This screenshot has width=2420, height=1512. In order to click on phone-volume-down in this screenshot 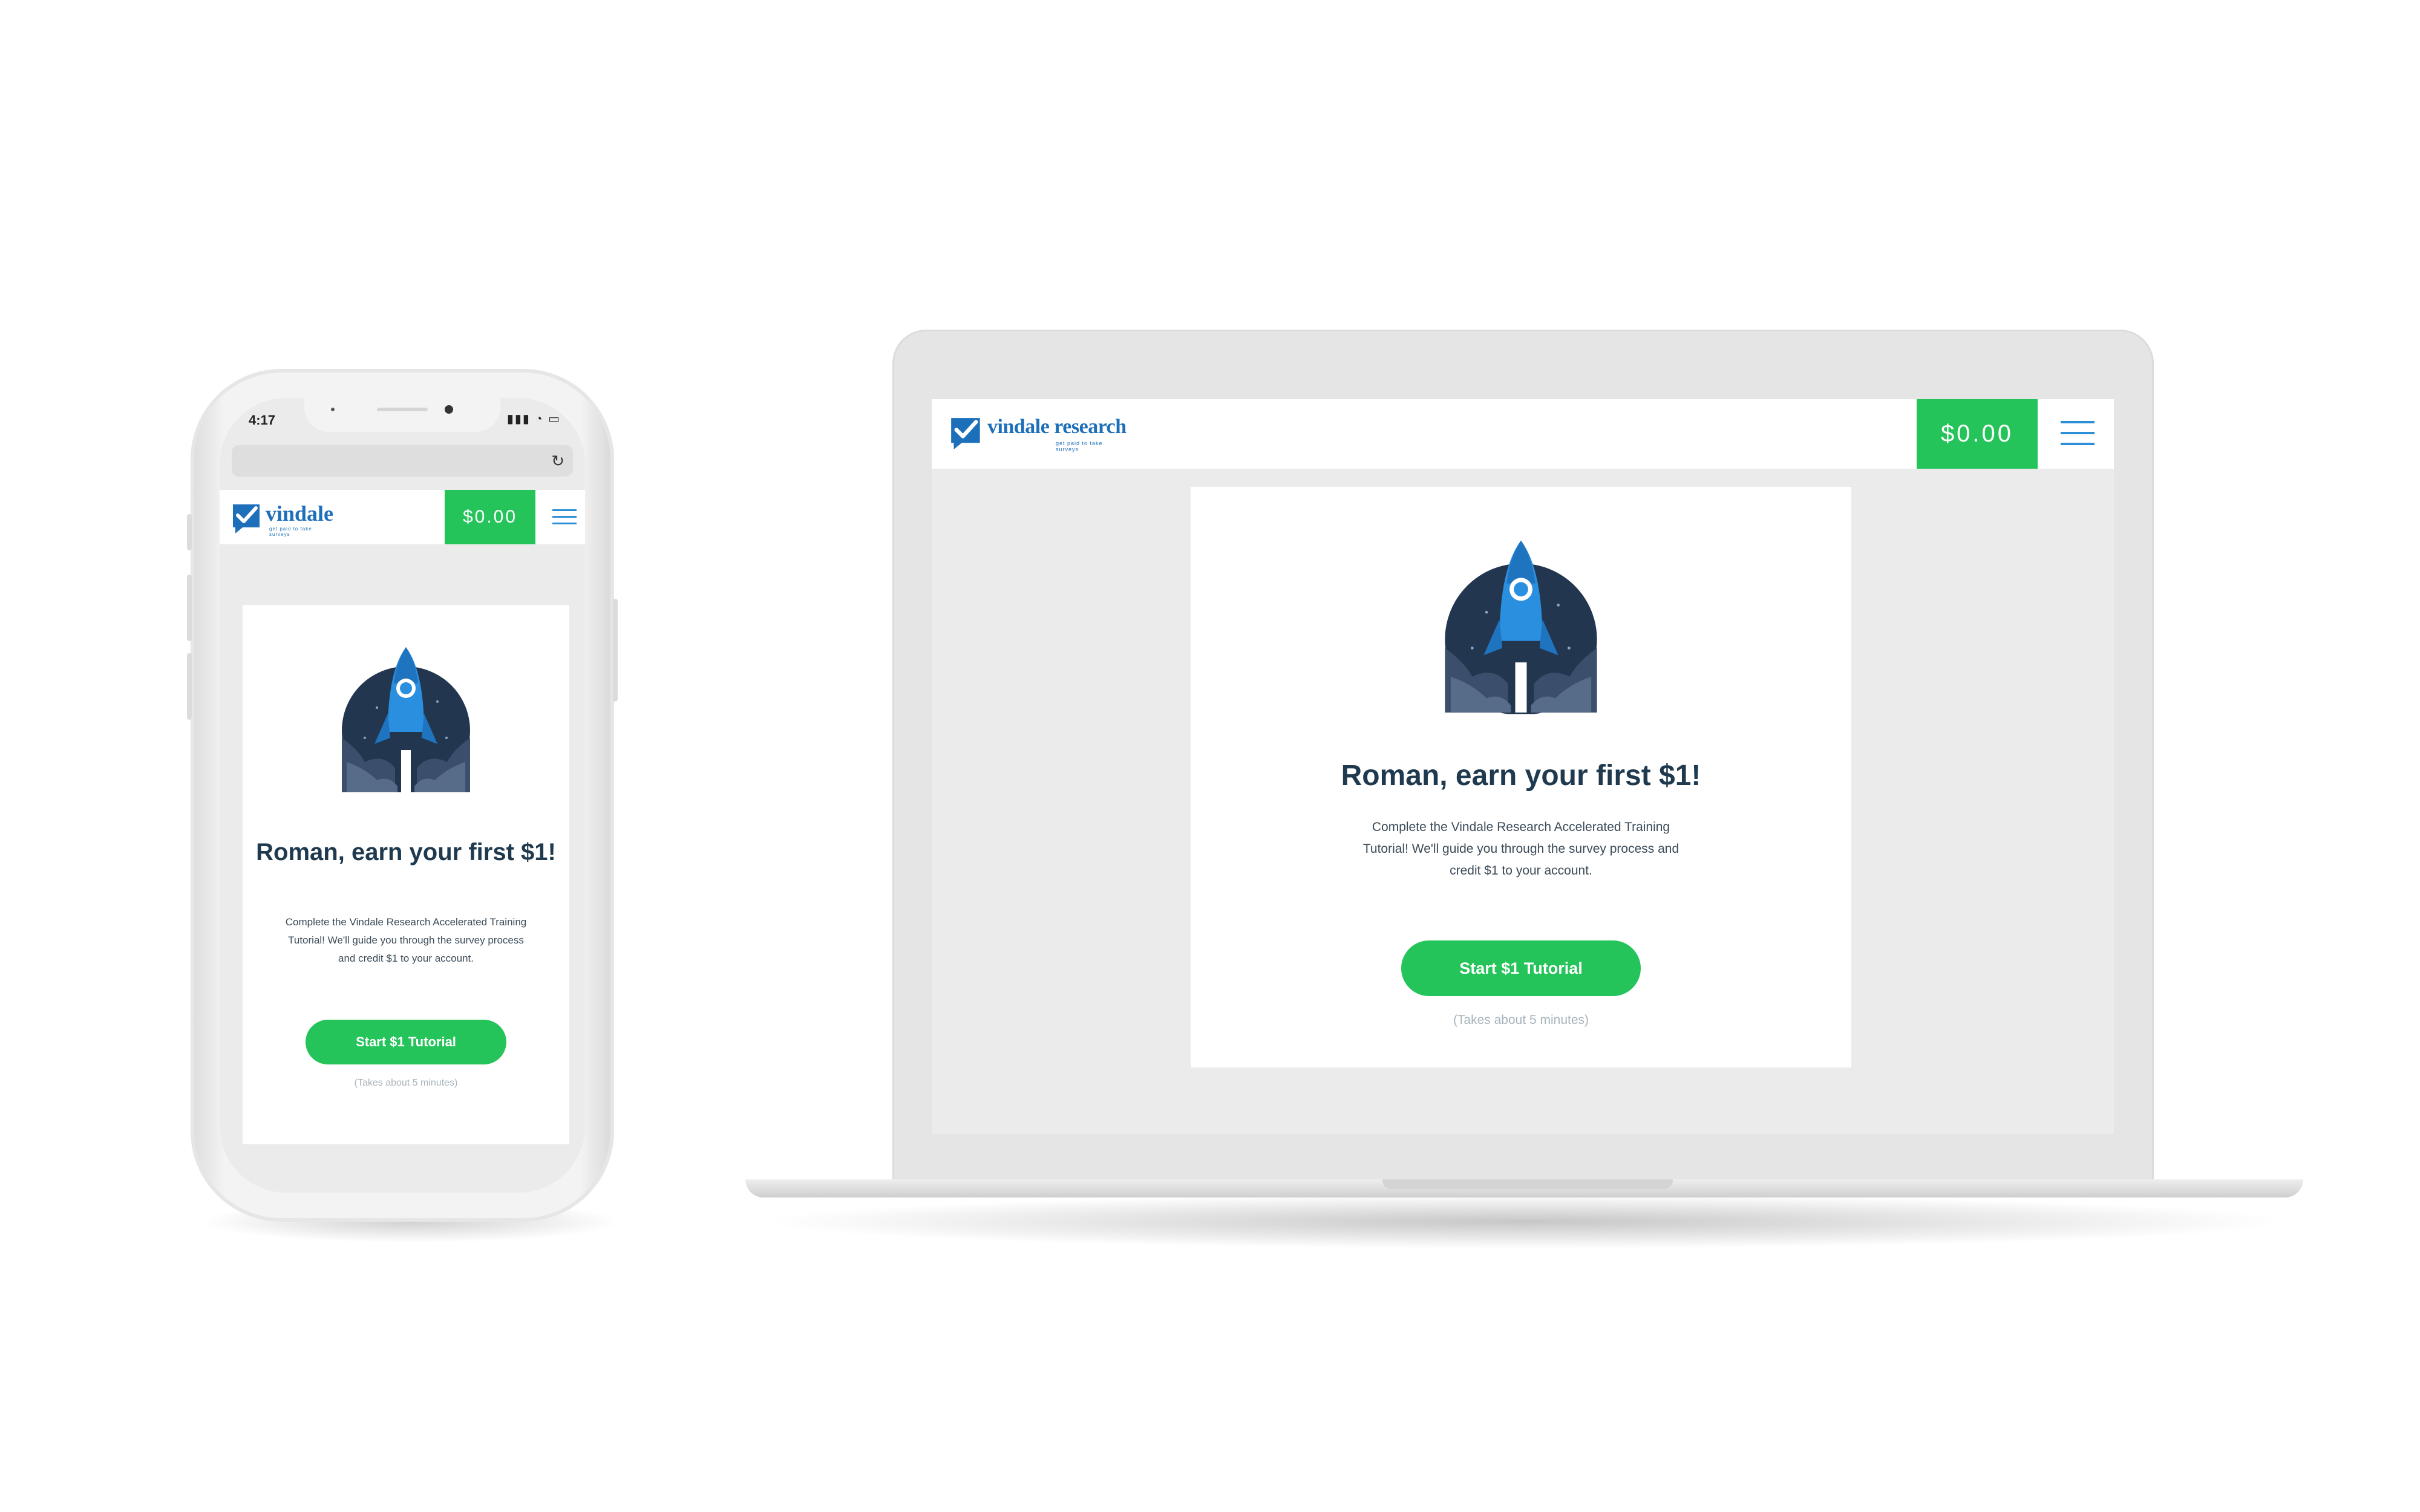, I will do `click(189, 687)`.